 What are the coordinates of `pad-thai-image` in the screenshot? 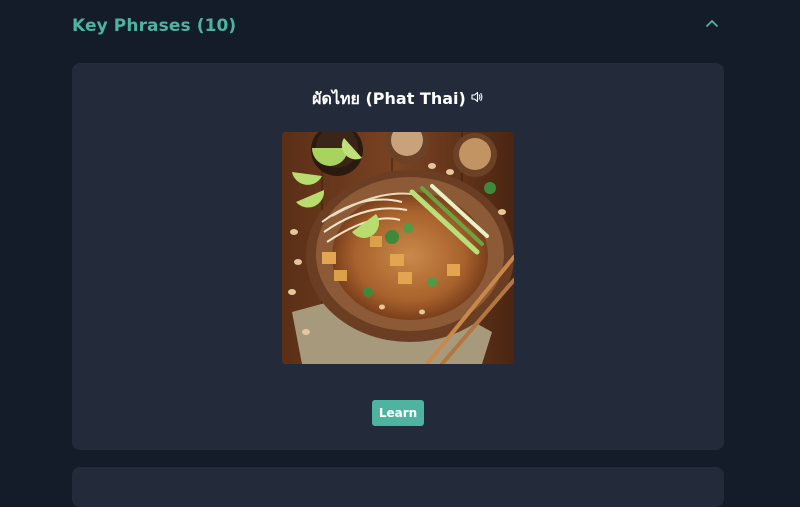 It's located at (398, 248).